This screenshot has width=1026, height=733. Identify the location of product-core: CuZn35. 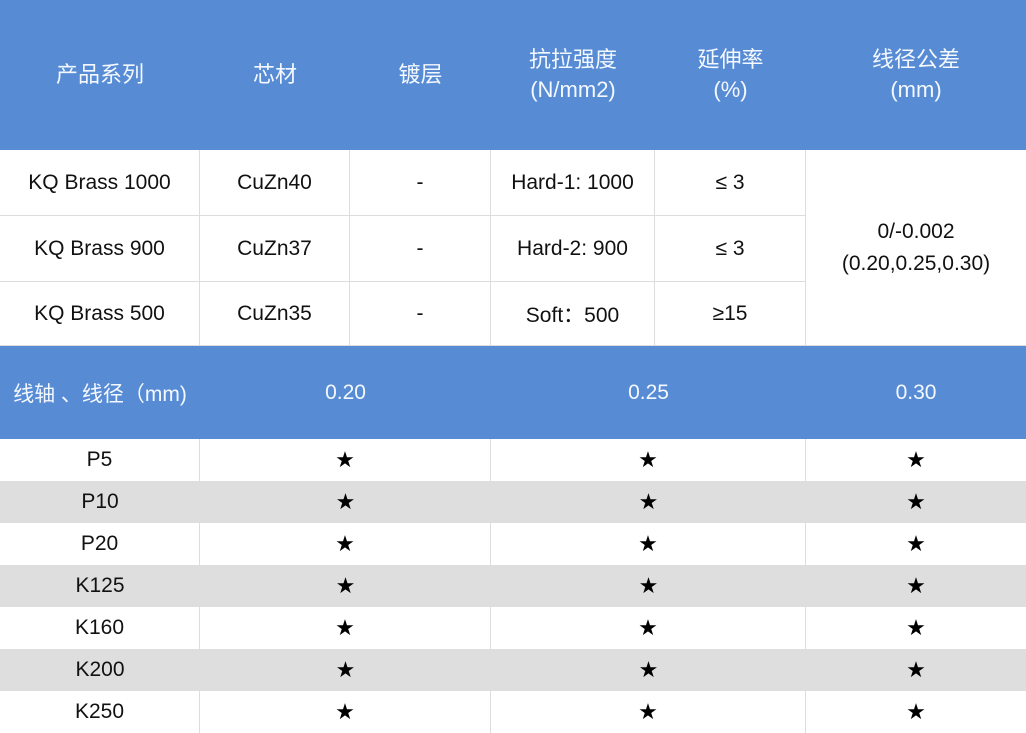
(275, 314).